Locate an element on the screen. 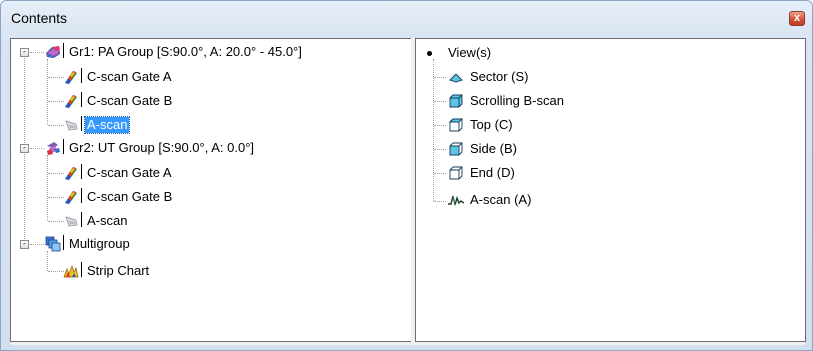 The width and height of the screenshot is (813, 351). multigroup-icon is located at coordinates (53, 244).